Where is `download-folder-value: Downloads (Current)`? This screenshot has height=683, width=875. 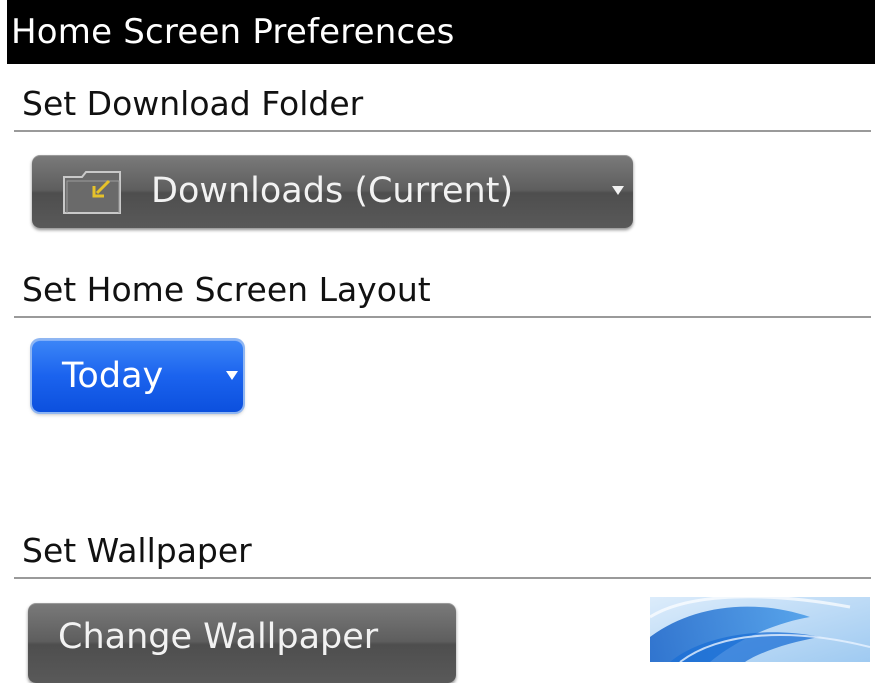 download-folder-value: Downloads (Current) is located at coordinates (332, 191).